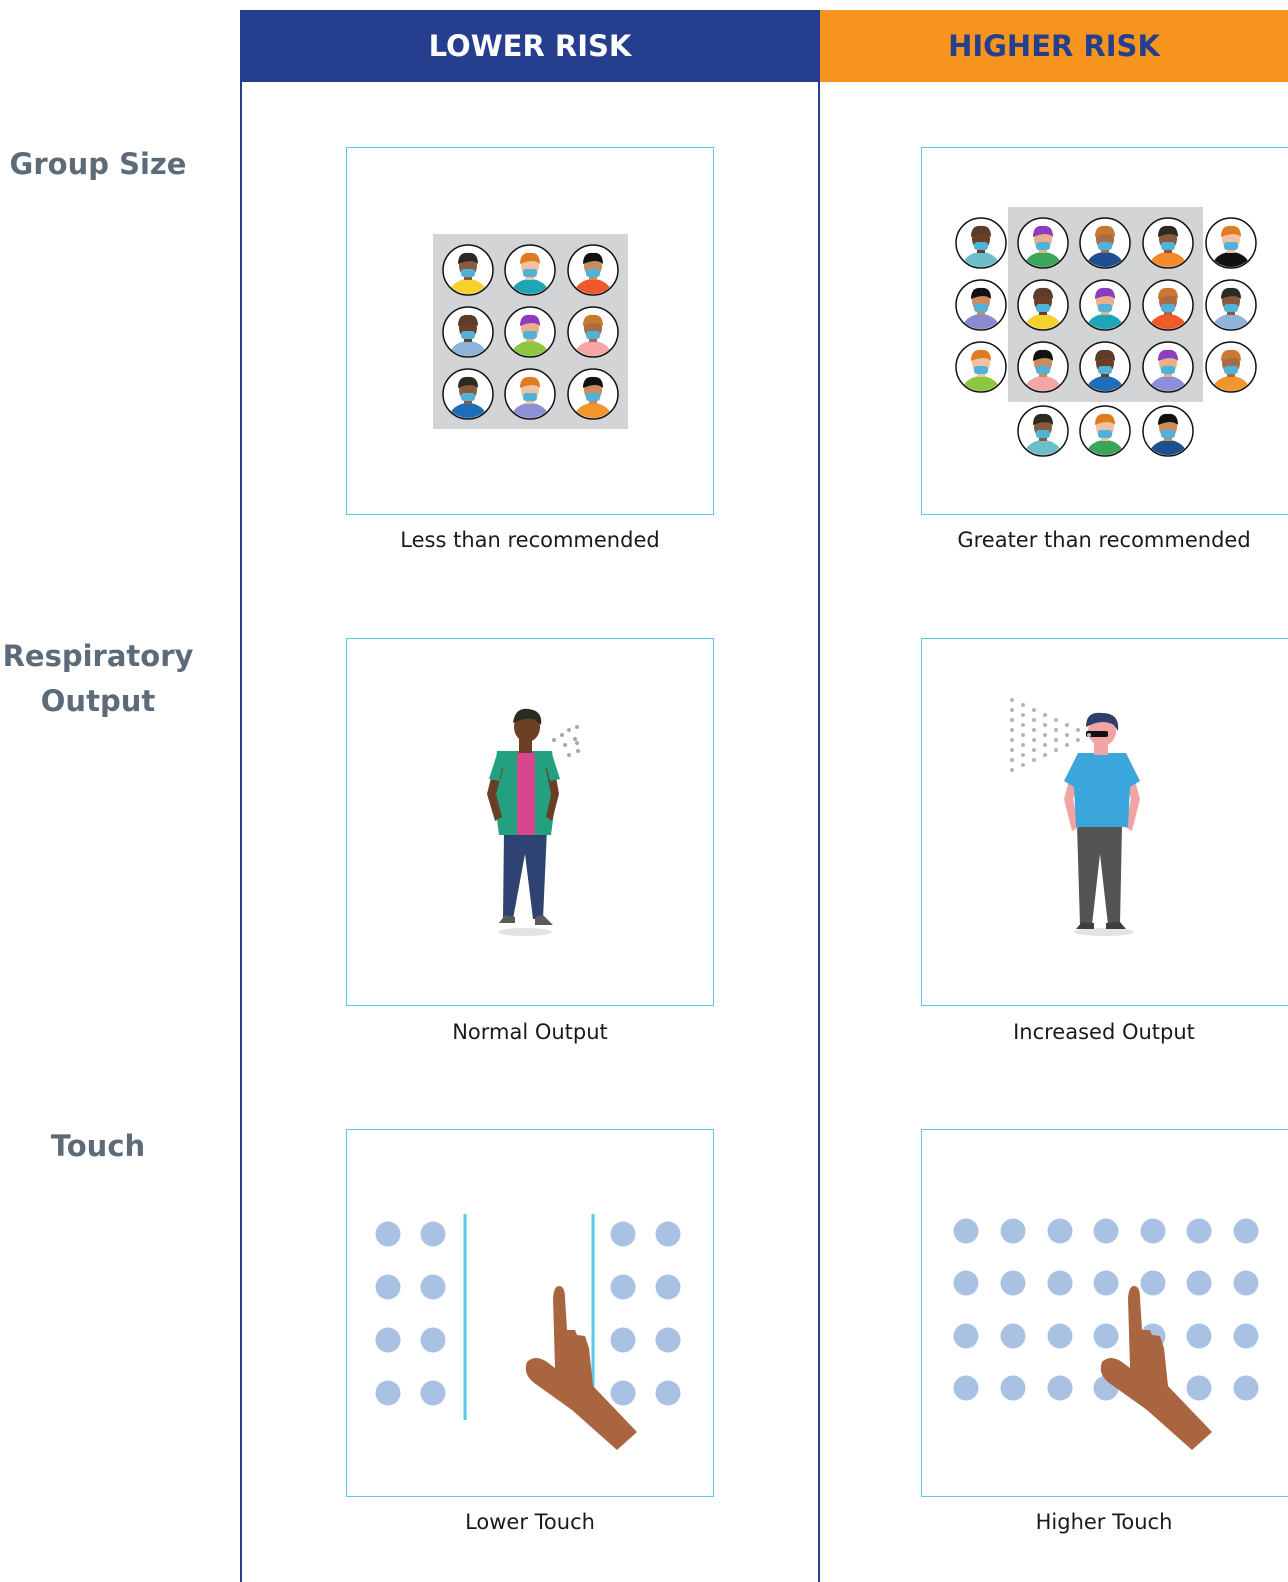  What do you see at coordinates (1104, 540) in the screenshot?
I see `group-size-higher-caption: Greater than recommended` at bounding box center [1104, 540].